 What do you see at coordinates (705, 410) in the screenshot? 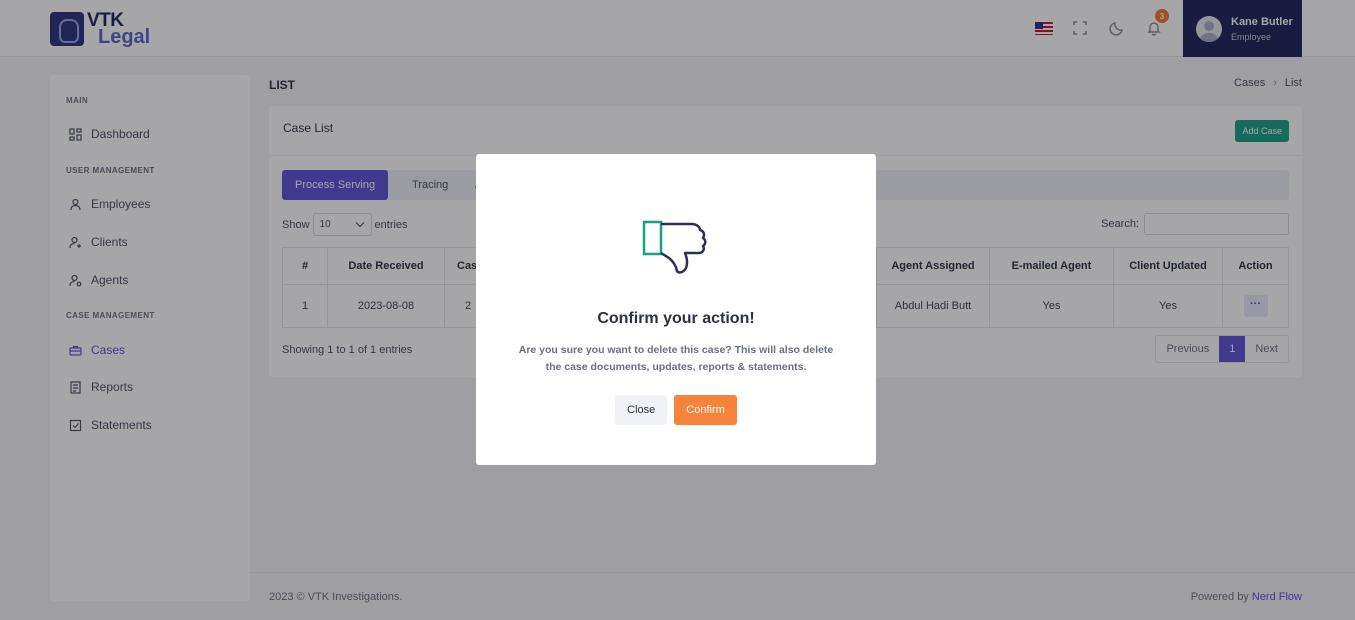
I see `confirm-button: Confirm` at bounding box center [705, 410].